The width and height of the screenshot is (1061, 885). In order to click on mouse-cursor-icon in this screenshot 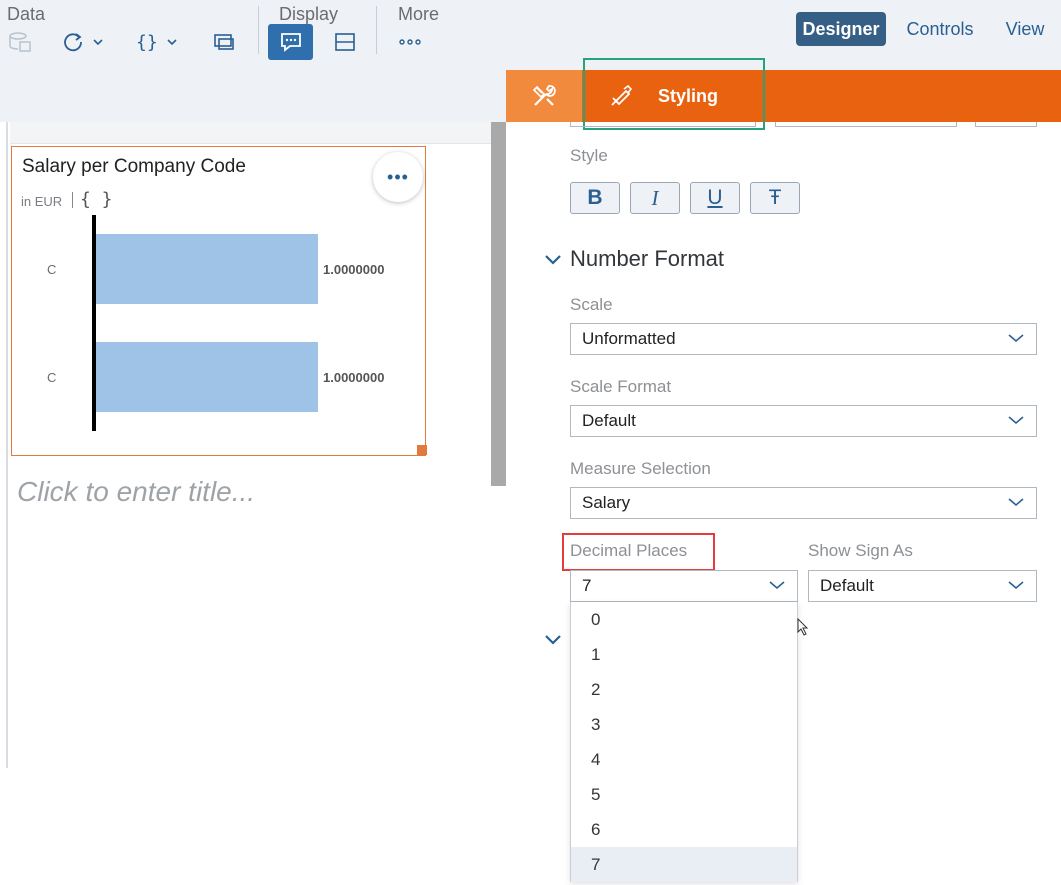, I will do `click(803, 629)`.